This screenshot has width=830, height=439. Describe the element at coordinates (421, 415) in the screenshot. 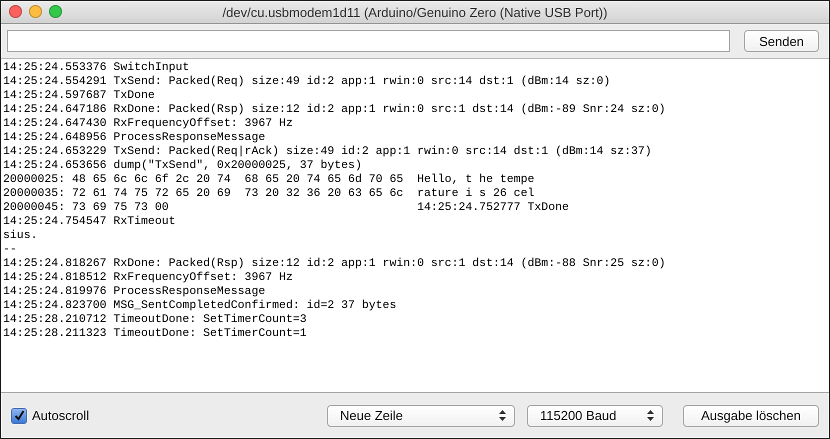

I see `line-ending-dropdown: Neue Zeile` at that location.